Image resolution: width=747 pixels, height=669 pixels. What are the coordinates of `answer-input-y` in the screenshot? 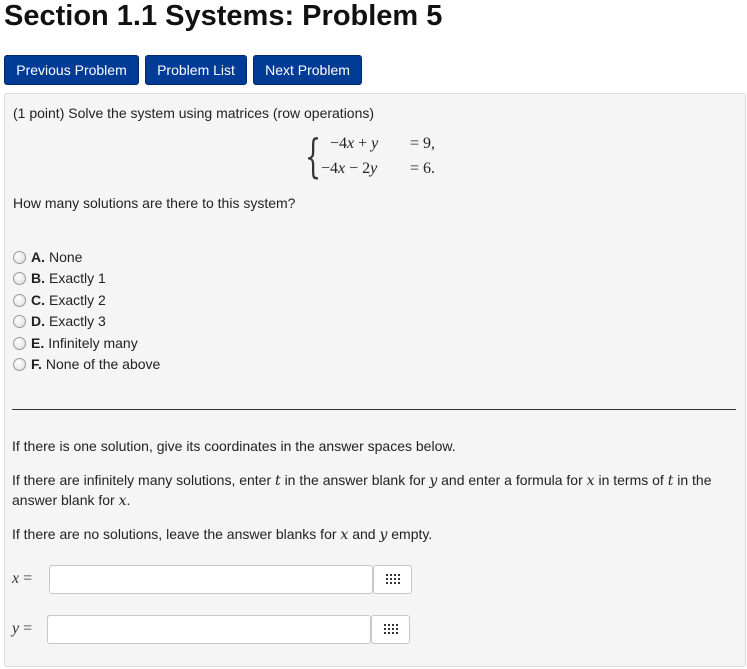 It's located at (209, 629).